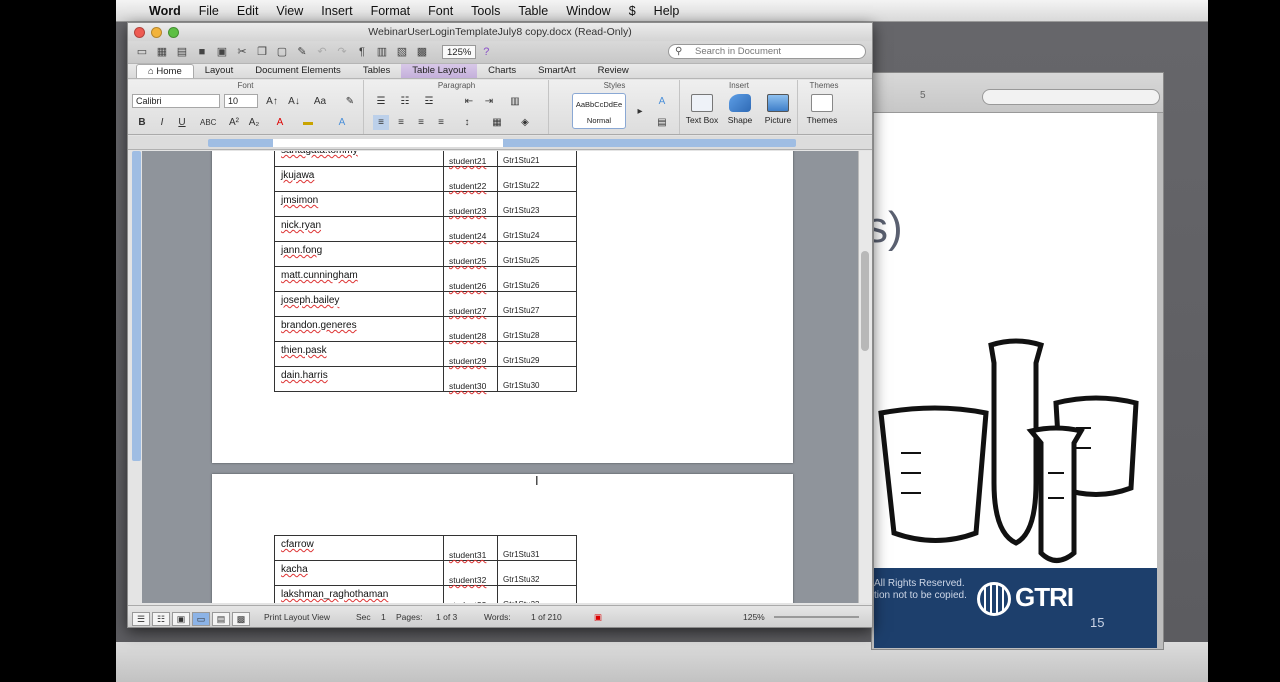  What do you see at coordinates (350, 101) in the screenshot?
I see `clear-formatting-icon: ✎` at bounding box center [350, 101].